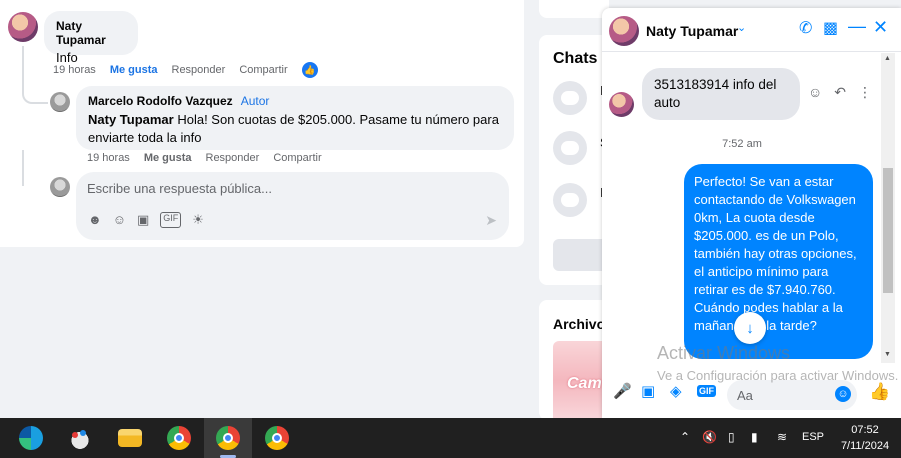 The height and width of the screenshot is (458, 901). I want to click on archivos-panel: Archivos Cam, so click(576, 360).